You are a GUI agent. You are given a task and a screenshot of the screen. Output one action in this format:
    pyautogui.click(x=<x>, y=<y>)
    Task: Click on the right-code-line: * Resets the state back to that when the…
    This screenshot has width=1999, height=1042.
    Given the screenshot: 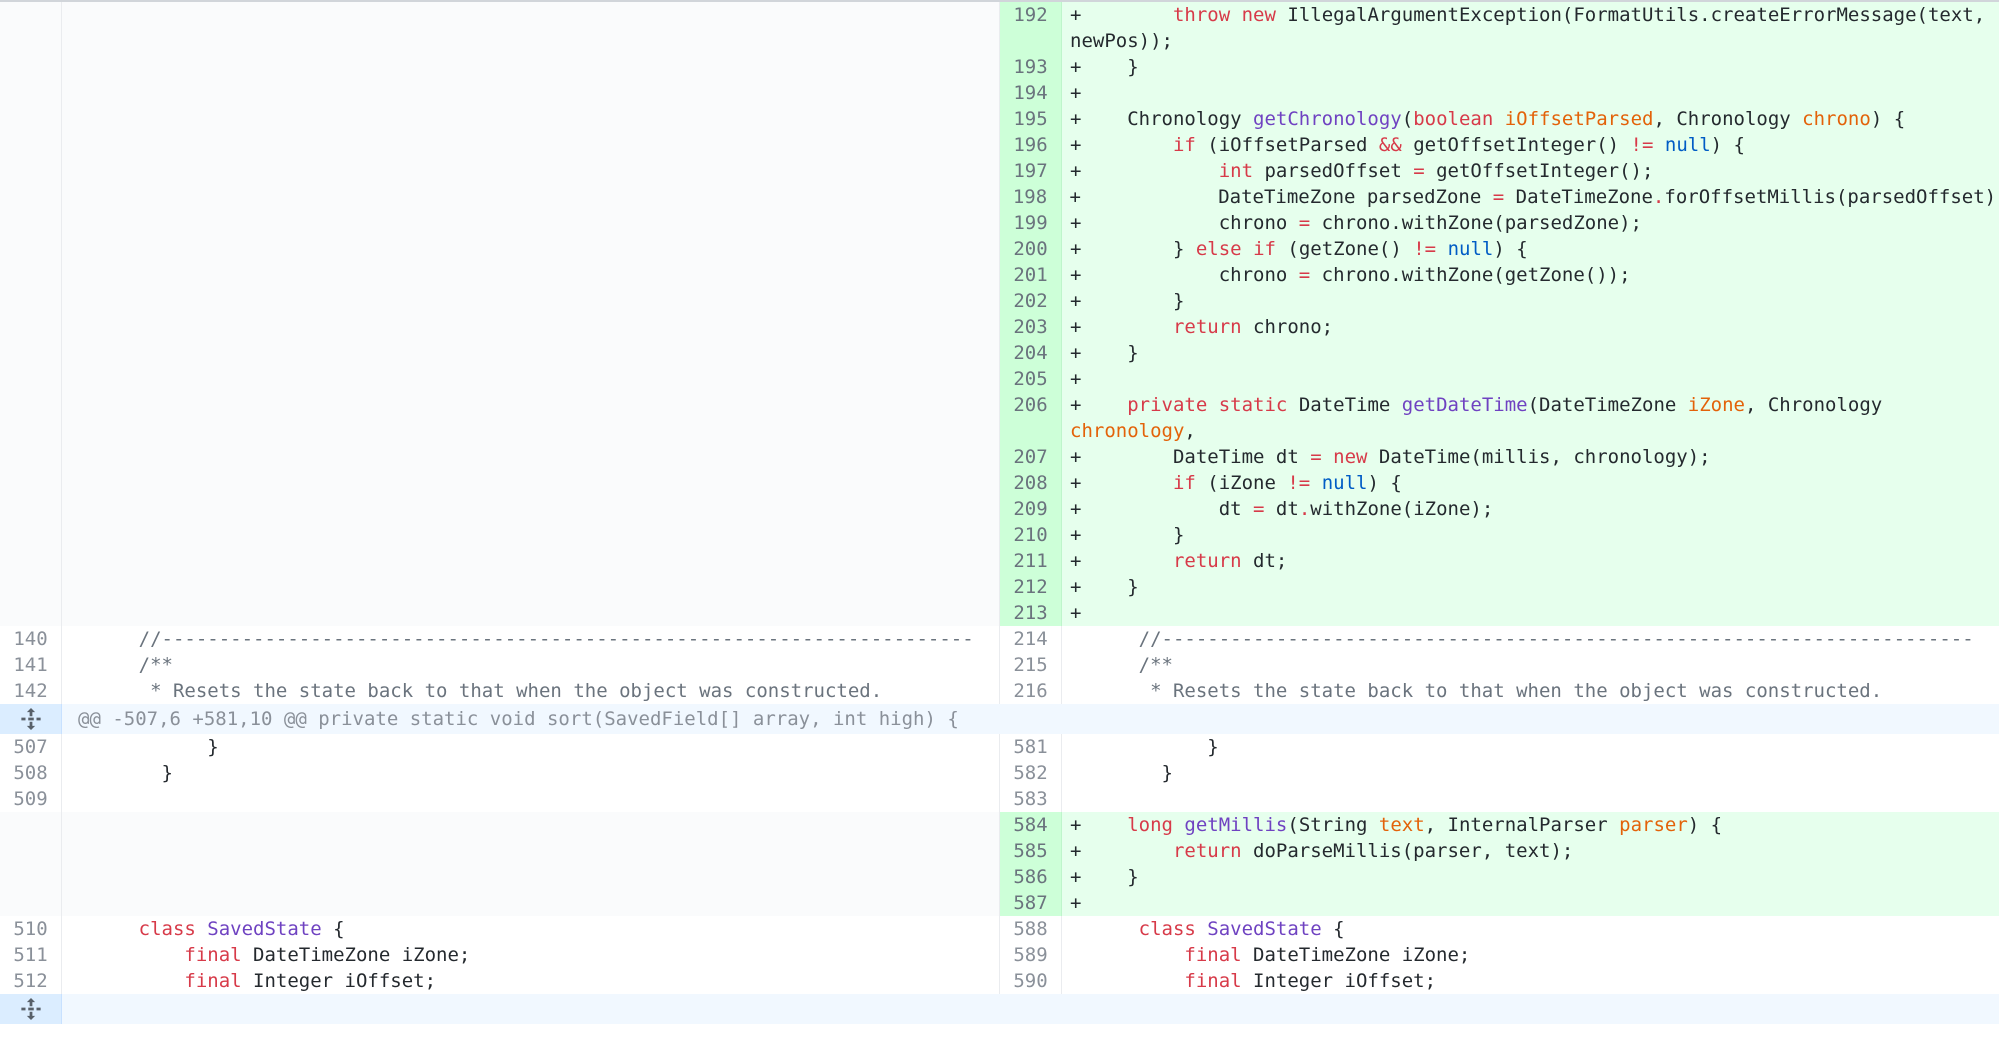 What is the action you would take?
    pyautogui.click(x=1530, y=691)
    